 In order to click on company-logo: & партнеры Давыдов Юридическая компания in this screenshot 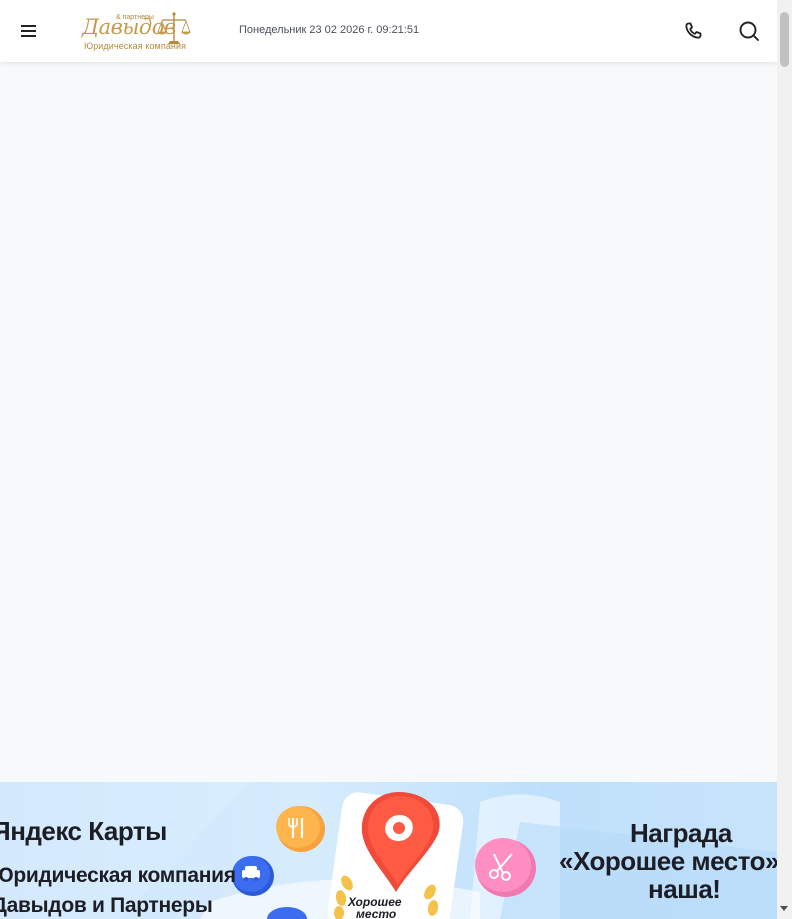, I will do `click(135, 31)`.